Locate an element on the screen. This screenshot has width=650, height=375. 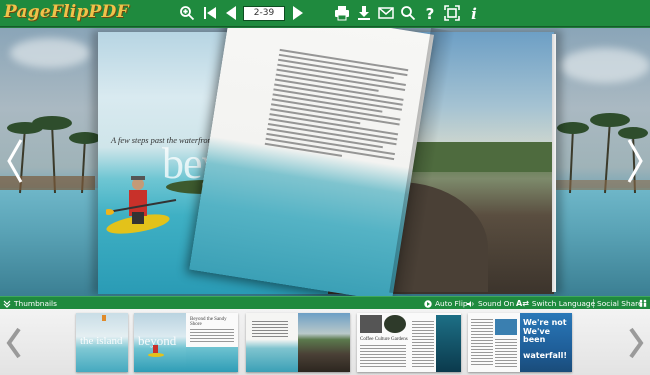
help-icon: ? is located at coordinates (430, 13).